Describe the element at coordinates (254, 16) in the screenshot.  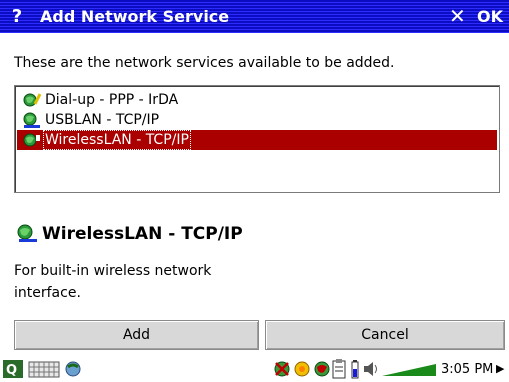
I see `title-bar: ? Add Network Service ✕ OK` at that location.